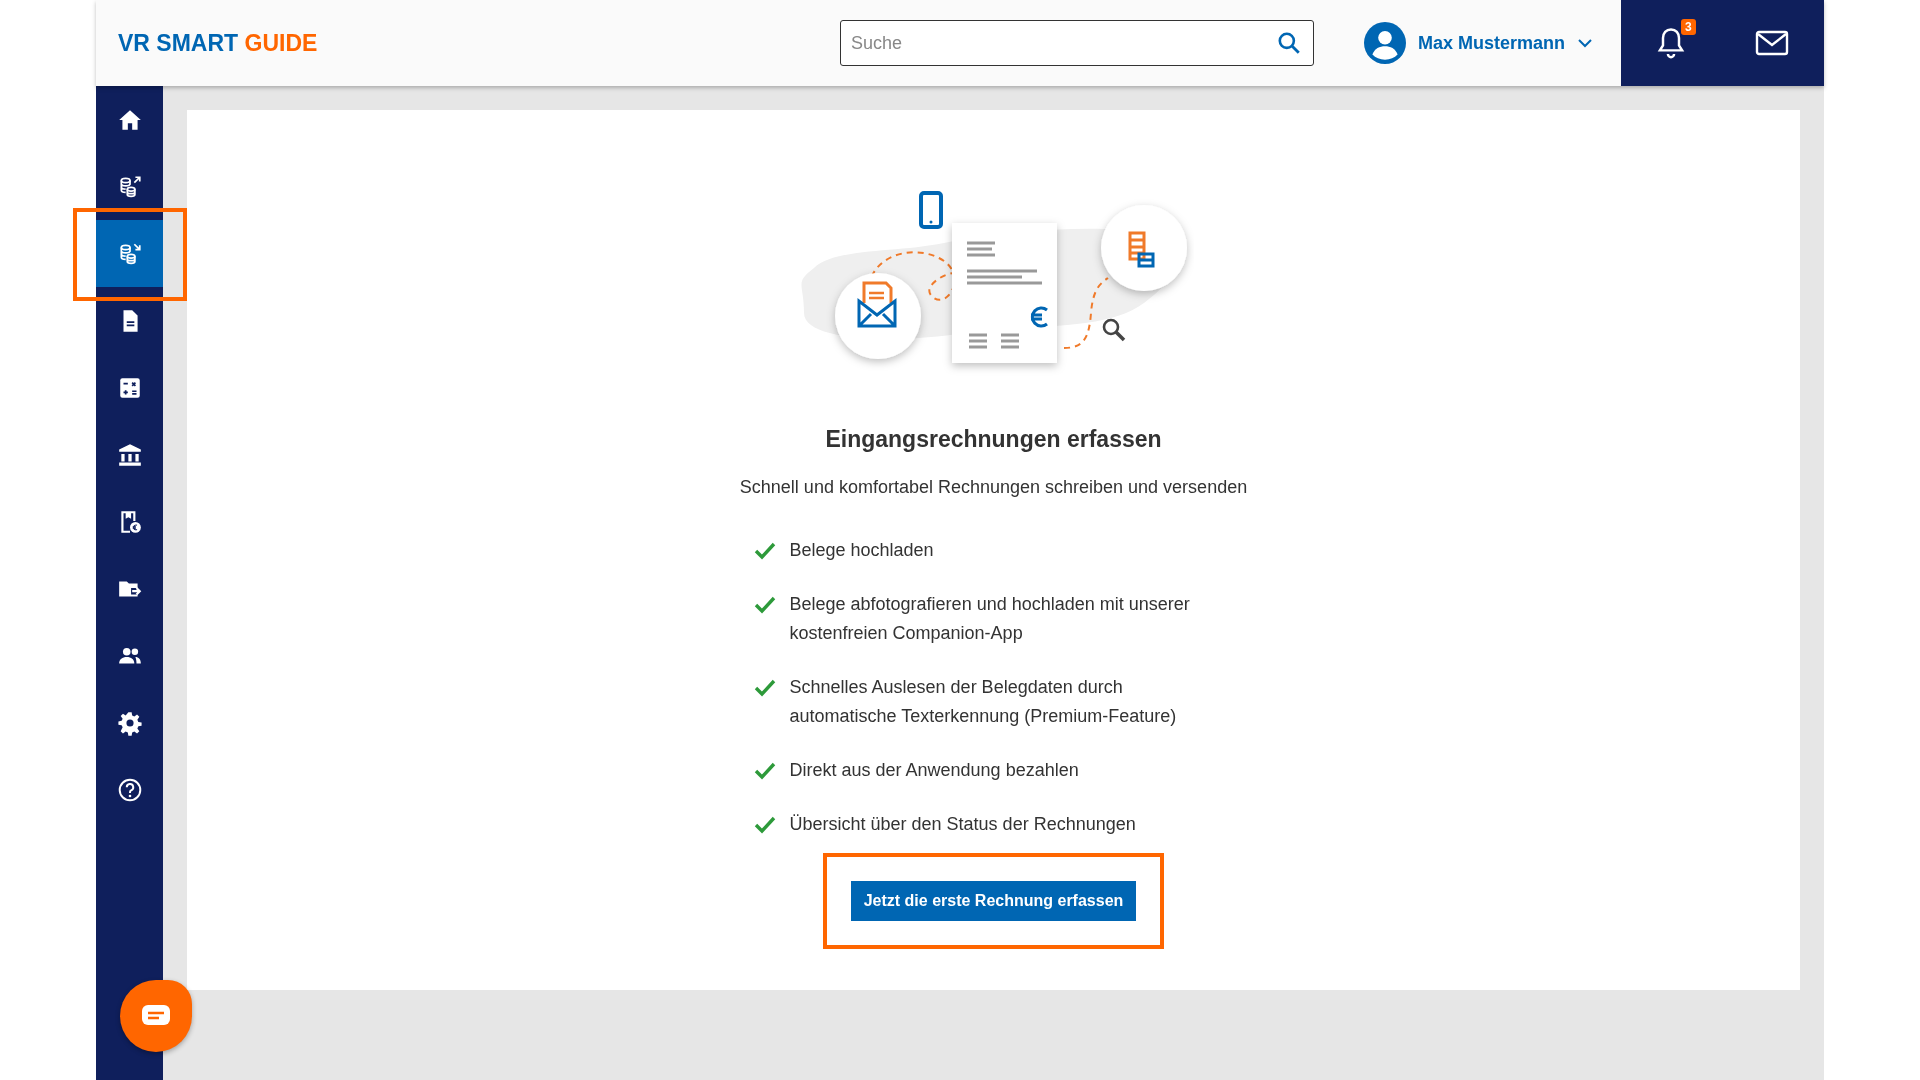 This screenshot has height=1080, width=1920. I want to click on feature-text: Belege hochladen, so click(861, 550).